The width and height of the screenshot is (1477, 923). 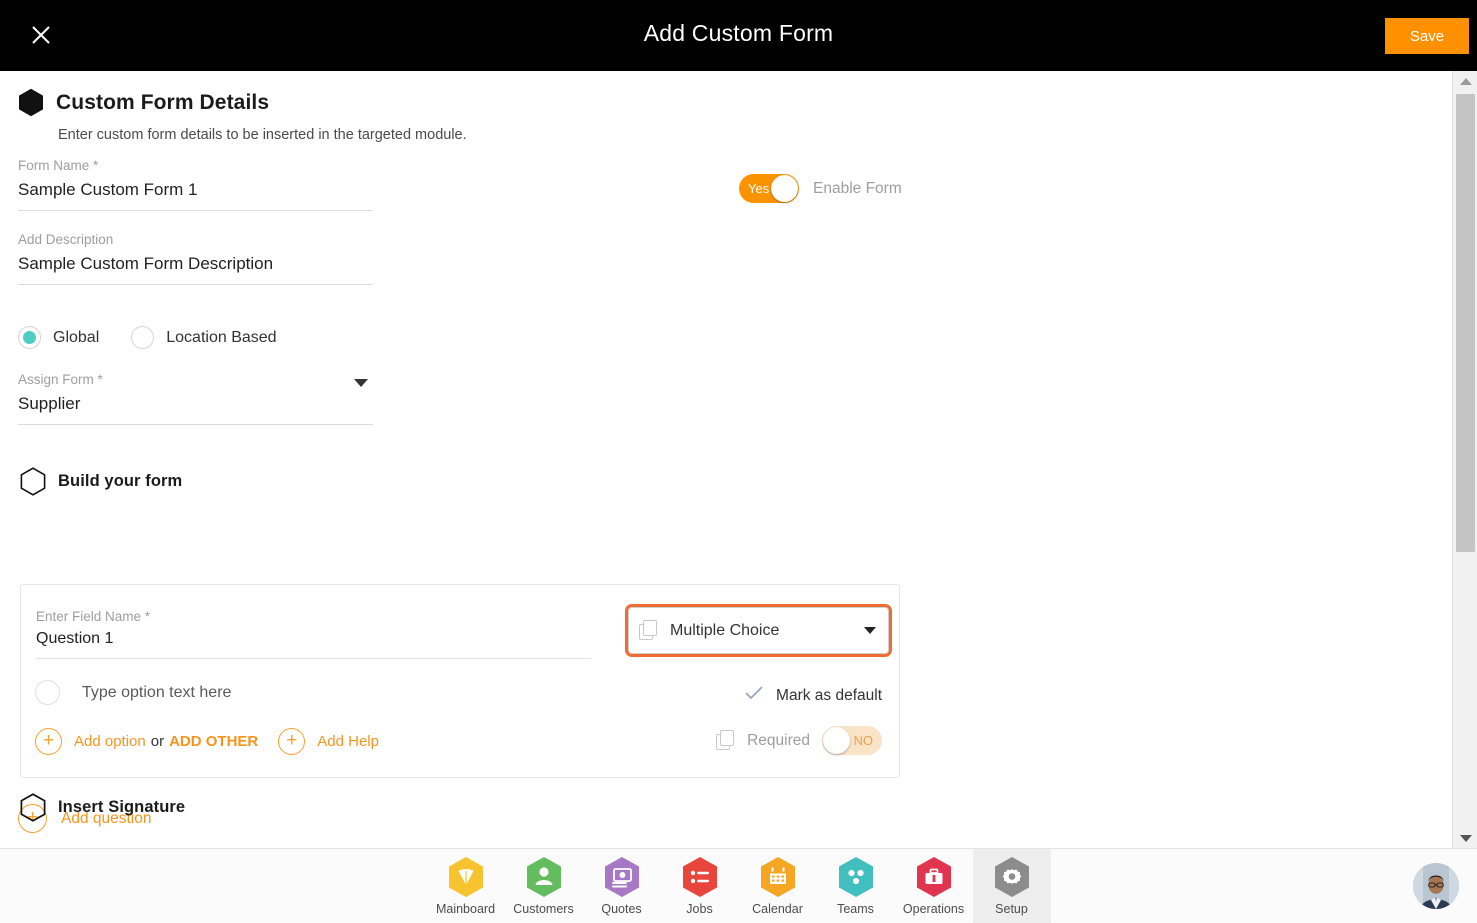 I want to click on enable-form-toggle: Yes, so click(x=769, y=188).